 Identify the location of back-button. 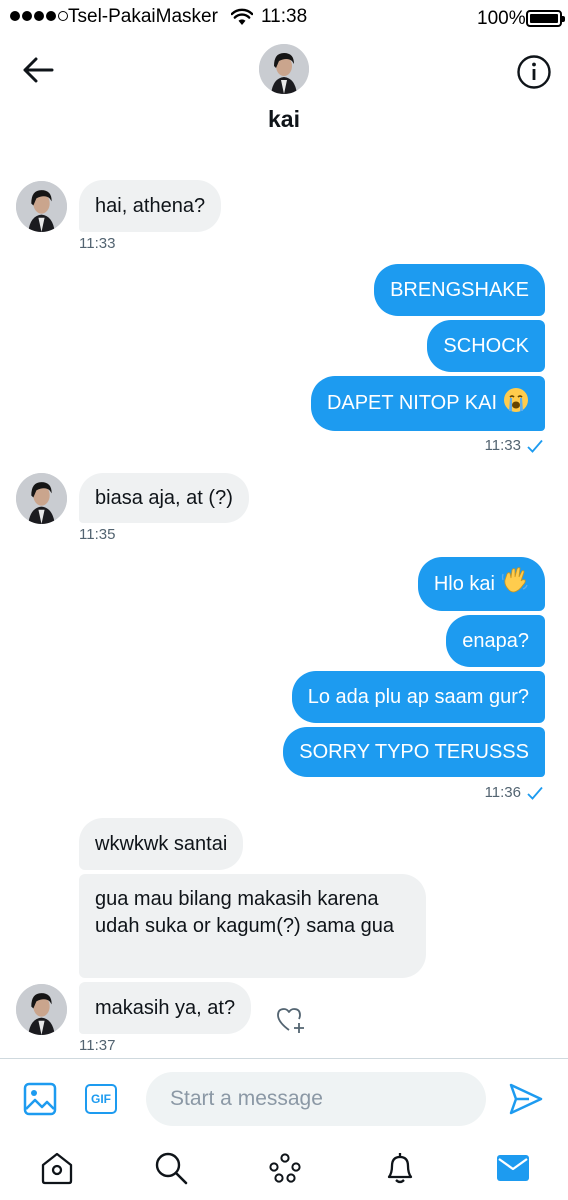
(38, 70).